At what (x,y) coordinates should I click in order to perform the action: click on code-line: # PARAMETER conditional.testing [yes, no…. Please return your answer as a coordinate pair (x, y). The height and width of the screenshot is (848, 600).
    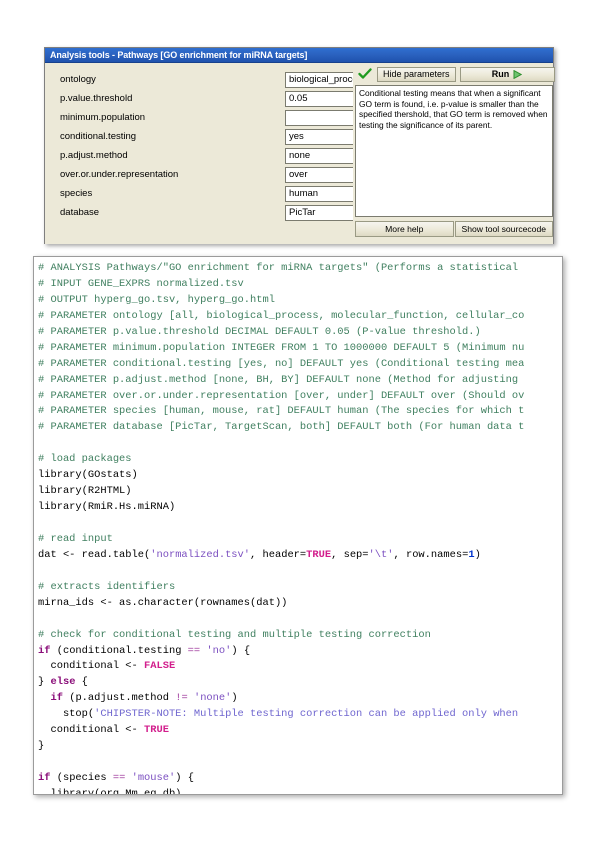
    Looking at the image, I should click on (281, 363).